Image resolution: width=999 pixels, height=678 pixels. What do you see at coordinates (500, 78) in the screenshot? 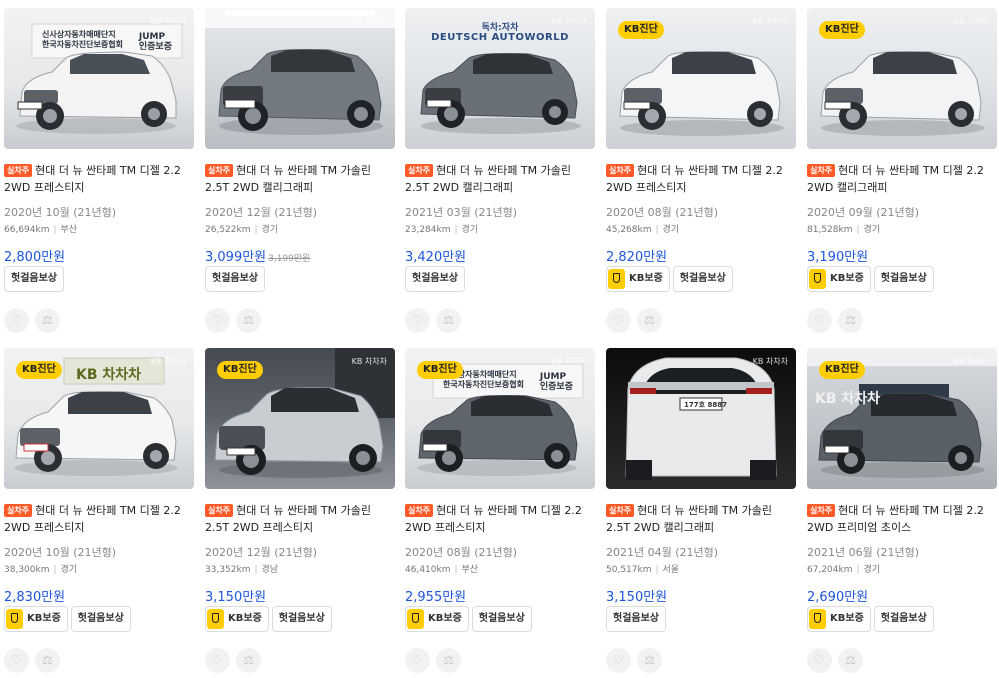
I see `car-photo: 독차:자차 DEUTSCH AUTOWORLD KB 차차차` at bounding box center [500, 78].